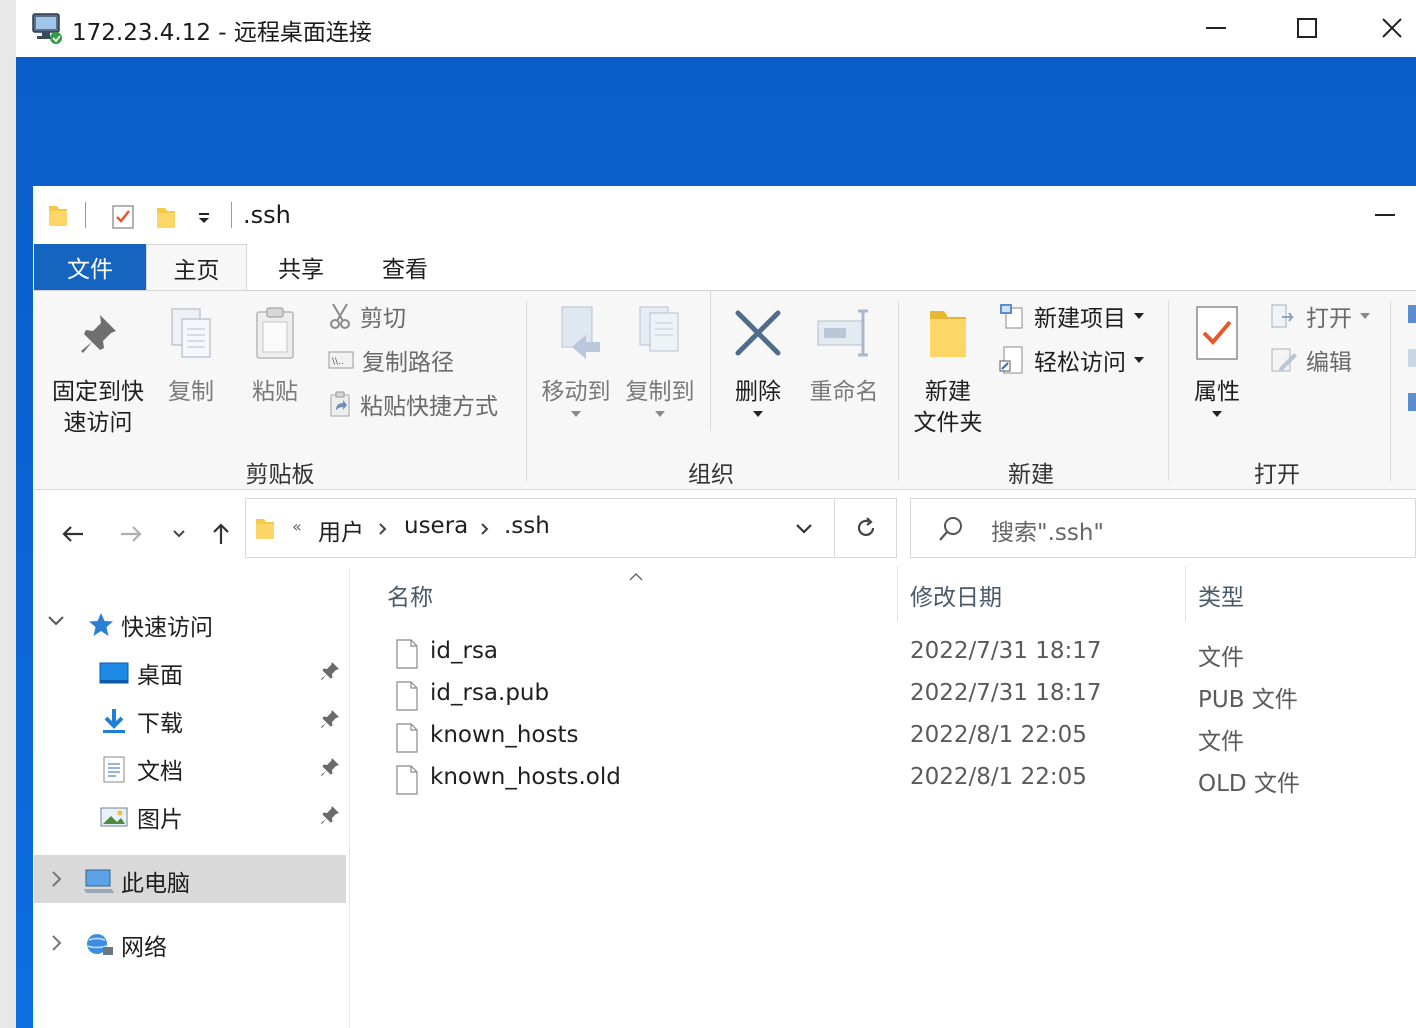  What do you see at coordinates (1392, 28) in the screenshot?
I see `rdp-close-button` at bounding box center [1392, 28].